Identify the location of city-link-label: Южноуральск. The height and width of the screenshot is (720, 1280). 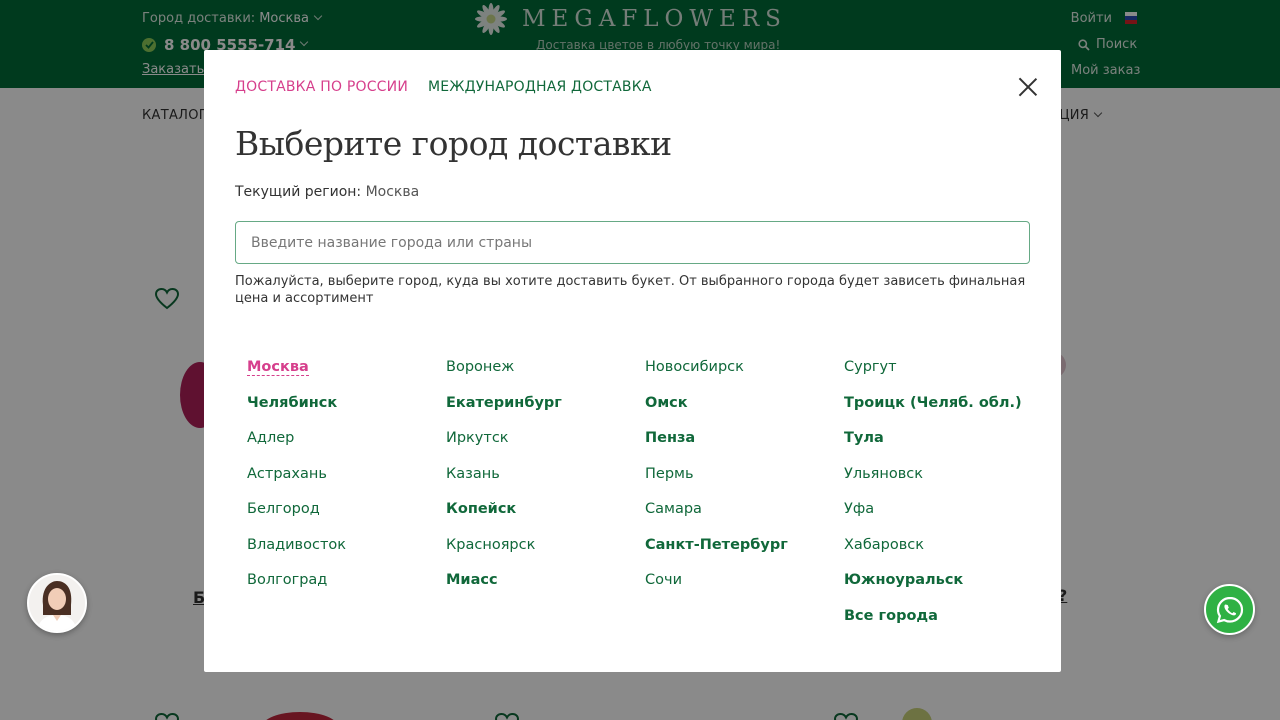
(904, 580).